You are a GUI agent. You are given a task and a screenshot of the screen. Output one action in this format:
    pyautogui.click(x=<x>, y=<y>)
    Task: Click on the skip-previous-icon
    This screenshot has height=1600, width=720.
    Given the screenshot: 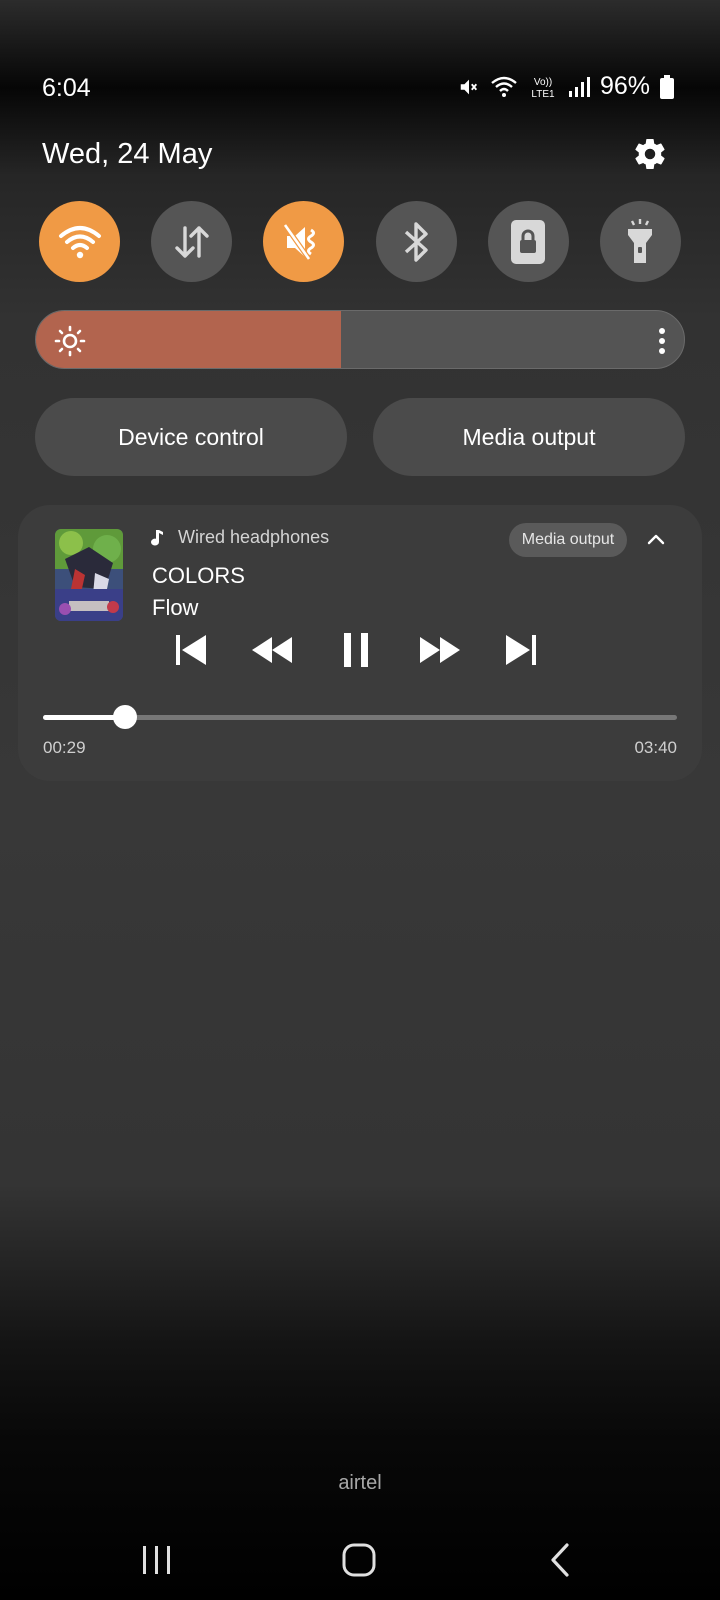 What is the action you would take?
    pyautogui.click(x=192, y=650)
    